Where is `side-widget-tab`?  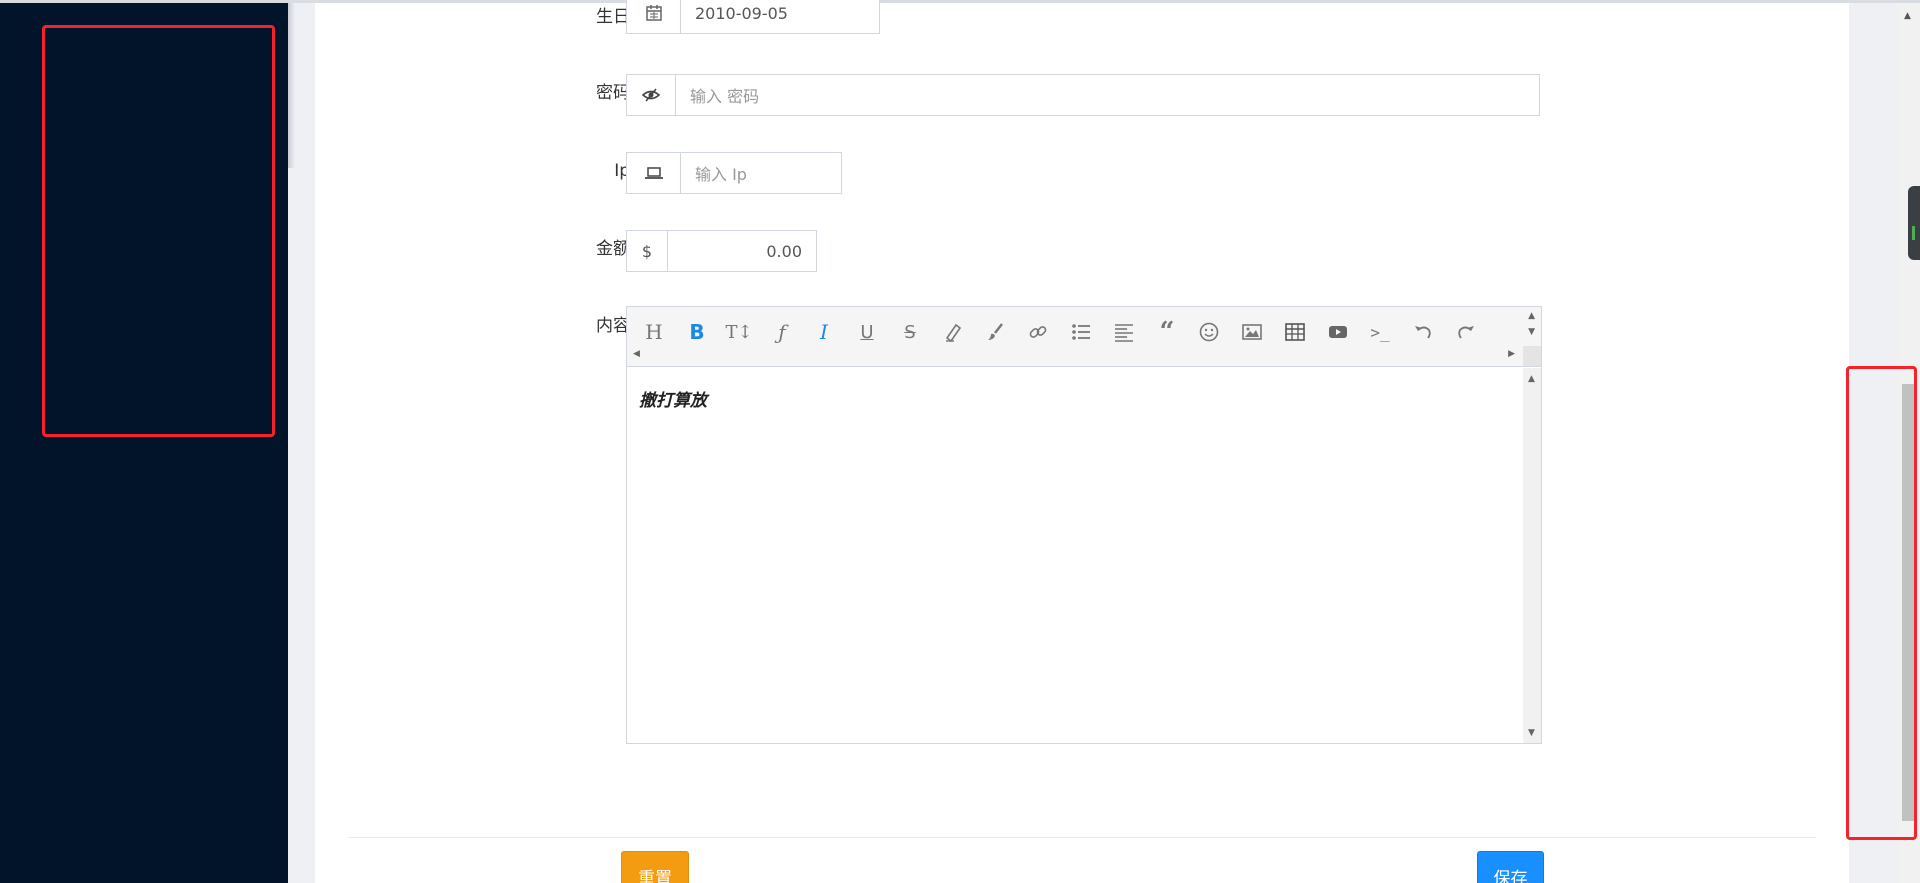
side-widget-tab is located at coordinates (1914, 223).